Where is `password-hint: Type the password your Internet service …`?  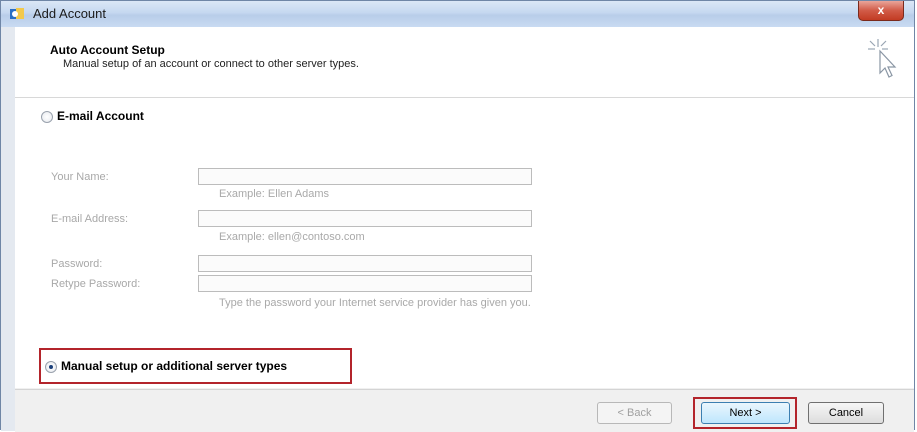 password-hint: Type the password your Internet service … is located at coordinates (375, 303).